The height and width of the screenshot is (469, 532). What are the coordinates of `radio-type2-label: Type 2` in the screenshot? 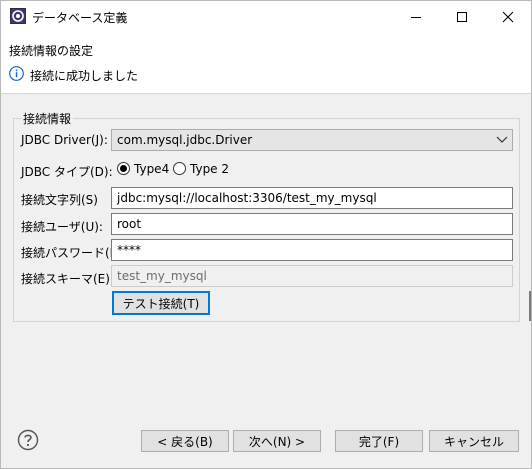 It's located at (209, 169).